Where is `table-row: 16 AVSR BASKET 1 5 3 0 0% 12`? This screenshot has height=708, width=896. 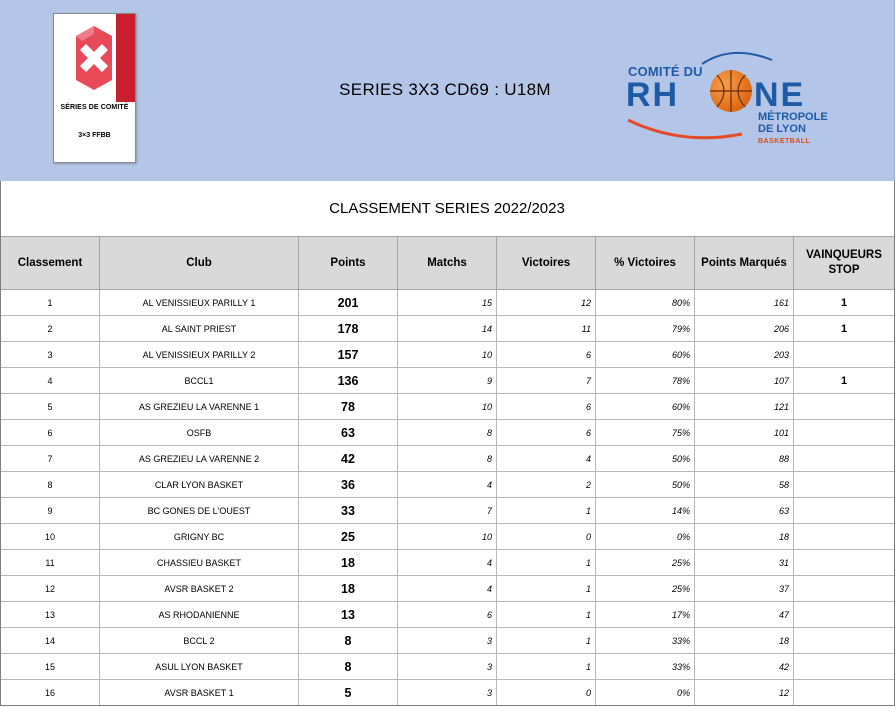 table-row: 16 AVSR BASKET 1 5 3 0 0% 12 is located at coordinates (447, 692).